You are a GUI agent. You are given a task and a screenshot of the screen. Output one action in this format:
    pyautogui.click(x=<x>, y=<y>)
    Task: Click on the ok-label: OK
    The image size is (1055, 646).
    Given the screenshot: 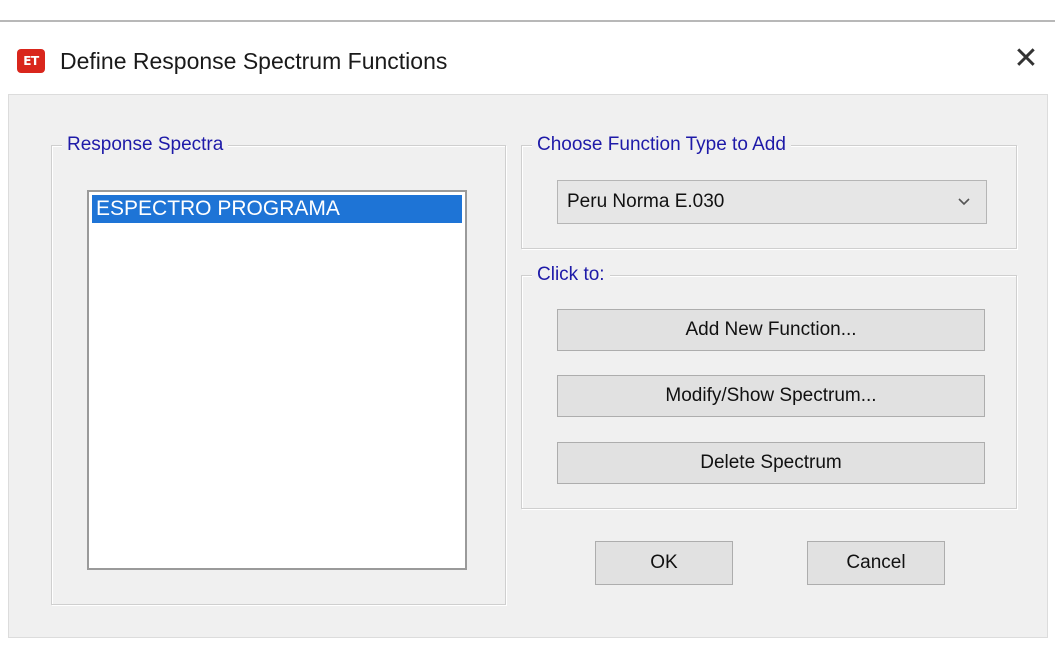 What is the action you would take?
    pyautogui.click(x=664, y=562)
    